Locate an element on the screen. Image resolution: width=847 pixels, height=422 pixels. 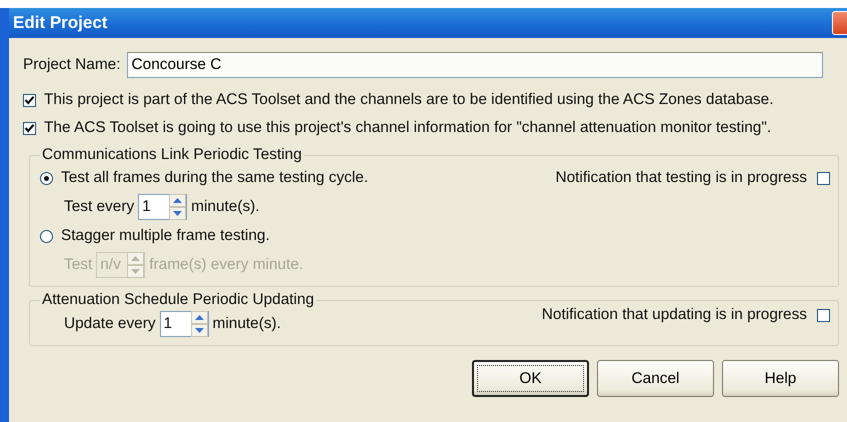
checkbox-label: Notification that testing is in progress is located at coordinates (681, 178).